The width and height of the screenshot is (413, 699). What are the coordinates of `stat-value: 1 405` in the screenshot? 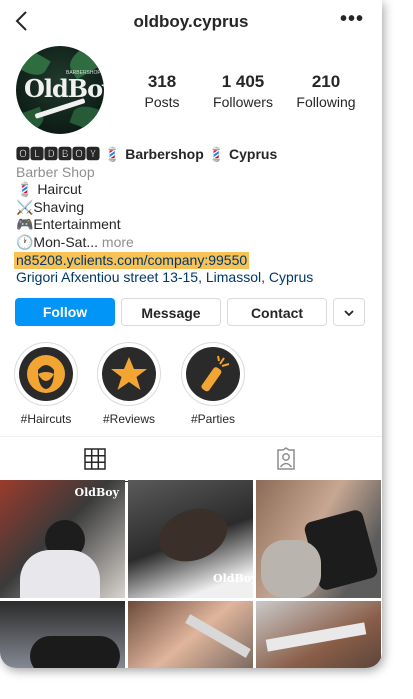 It's located at (243, 81).